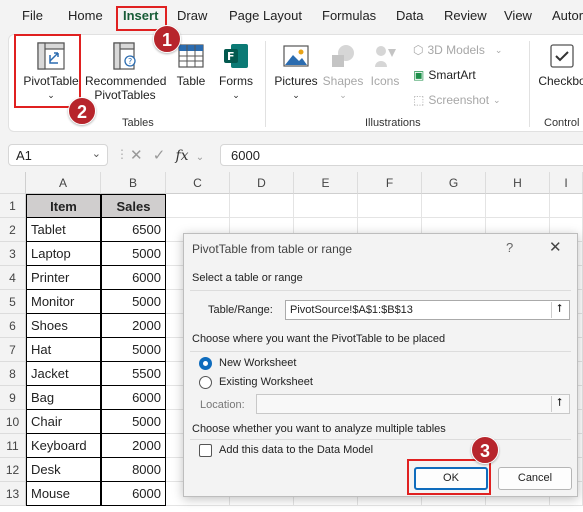  I want to click on row-header: 8, so click(13, 374).